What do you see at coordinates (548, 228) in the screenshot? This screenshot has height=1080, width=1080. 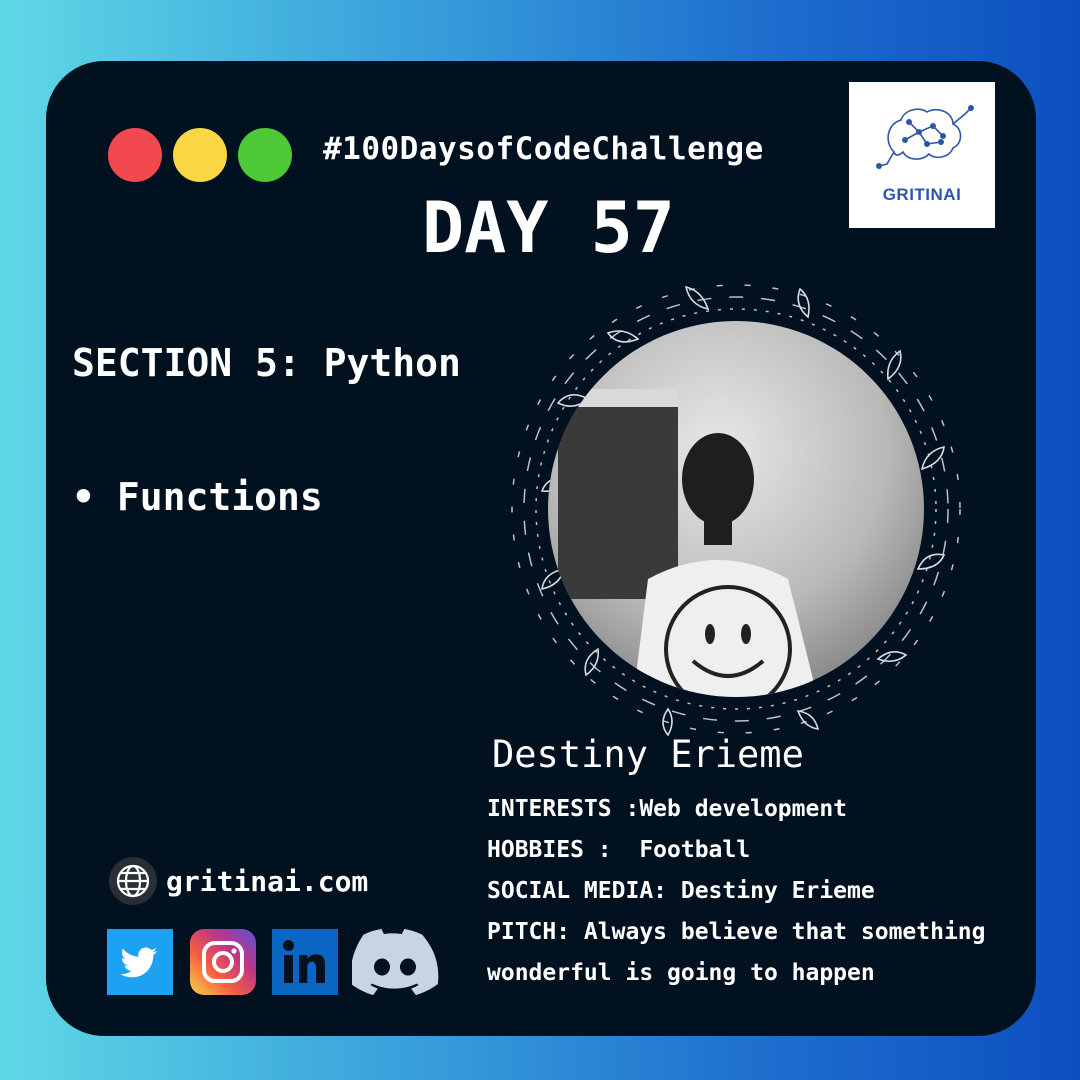 I see `day-title: DAY 57` at bounding box center [548, 228].